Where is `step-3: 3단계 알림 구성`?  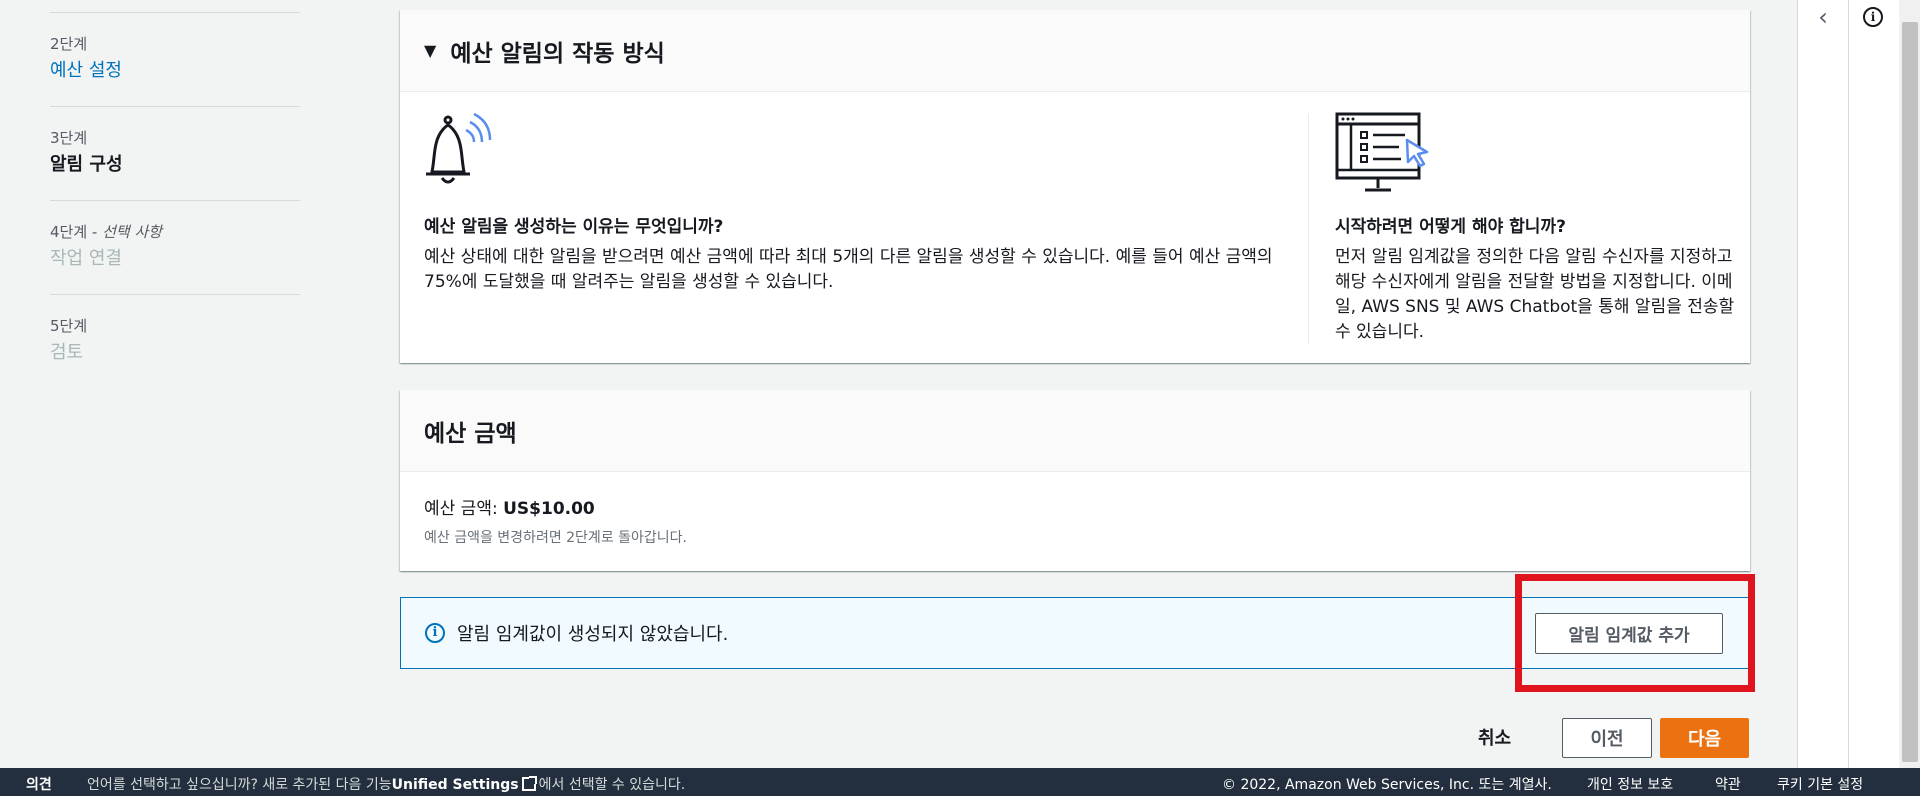
step-3: 3단계 알림 구성 is located at coordinates (175, 141).